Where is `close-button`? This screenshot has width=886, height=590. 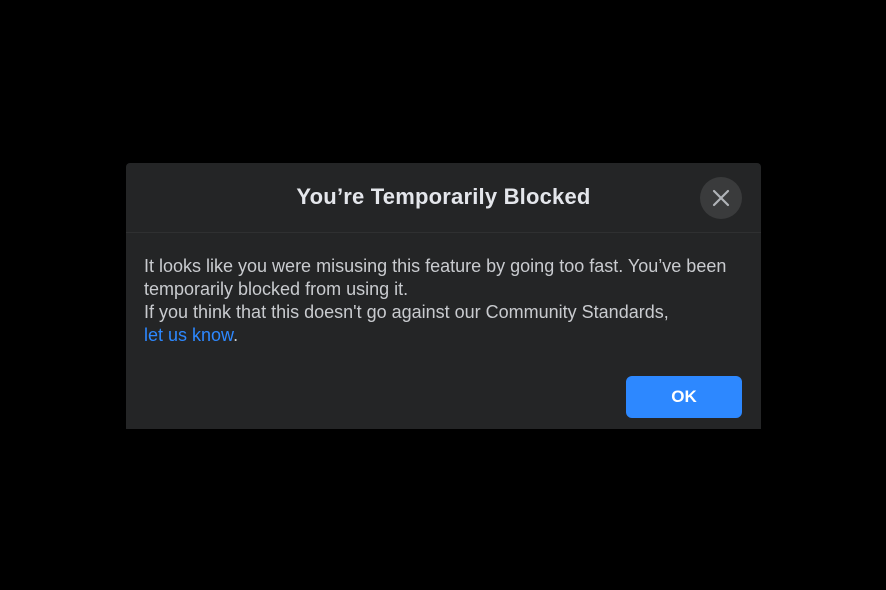
close-button is located at coordinates (721, 198).